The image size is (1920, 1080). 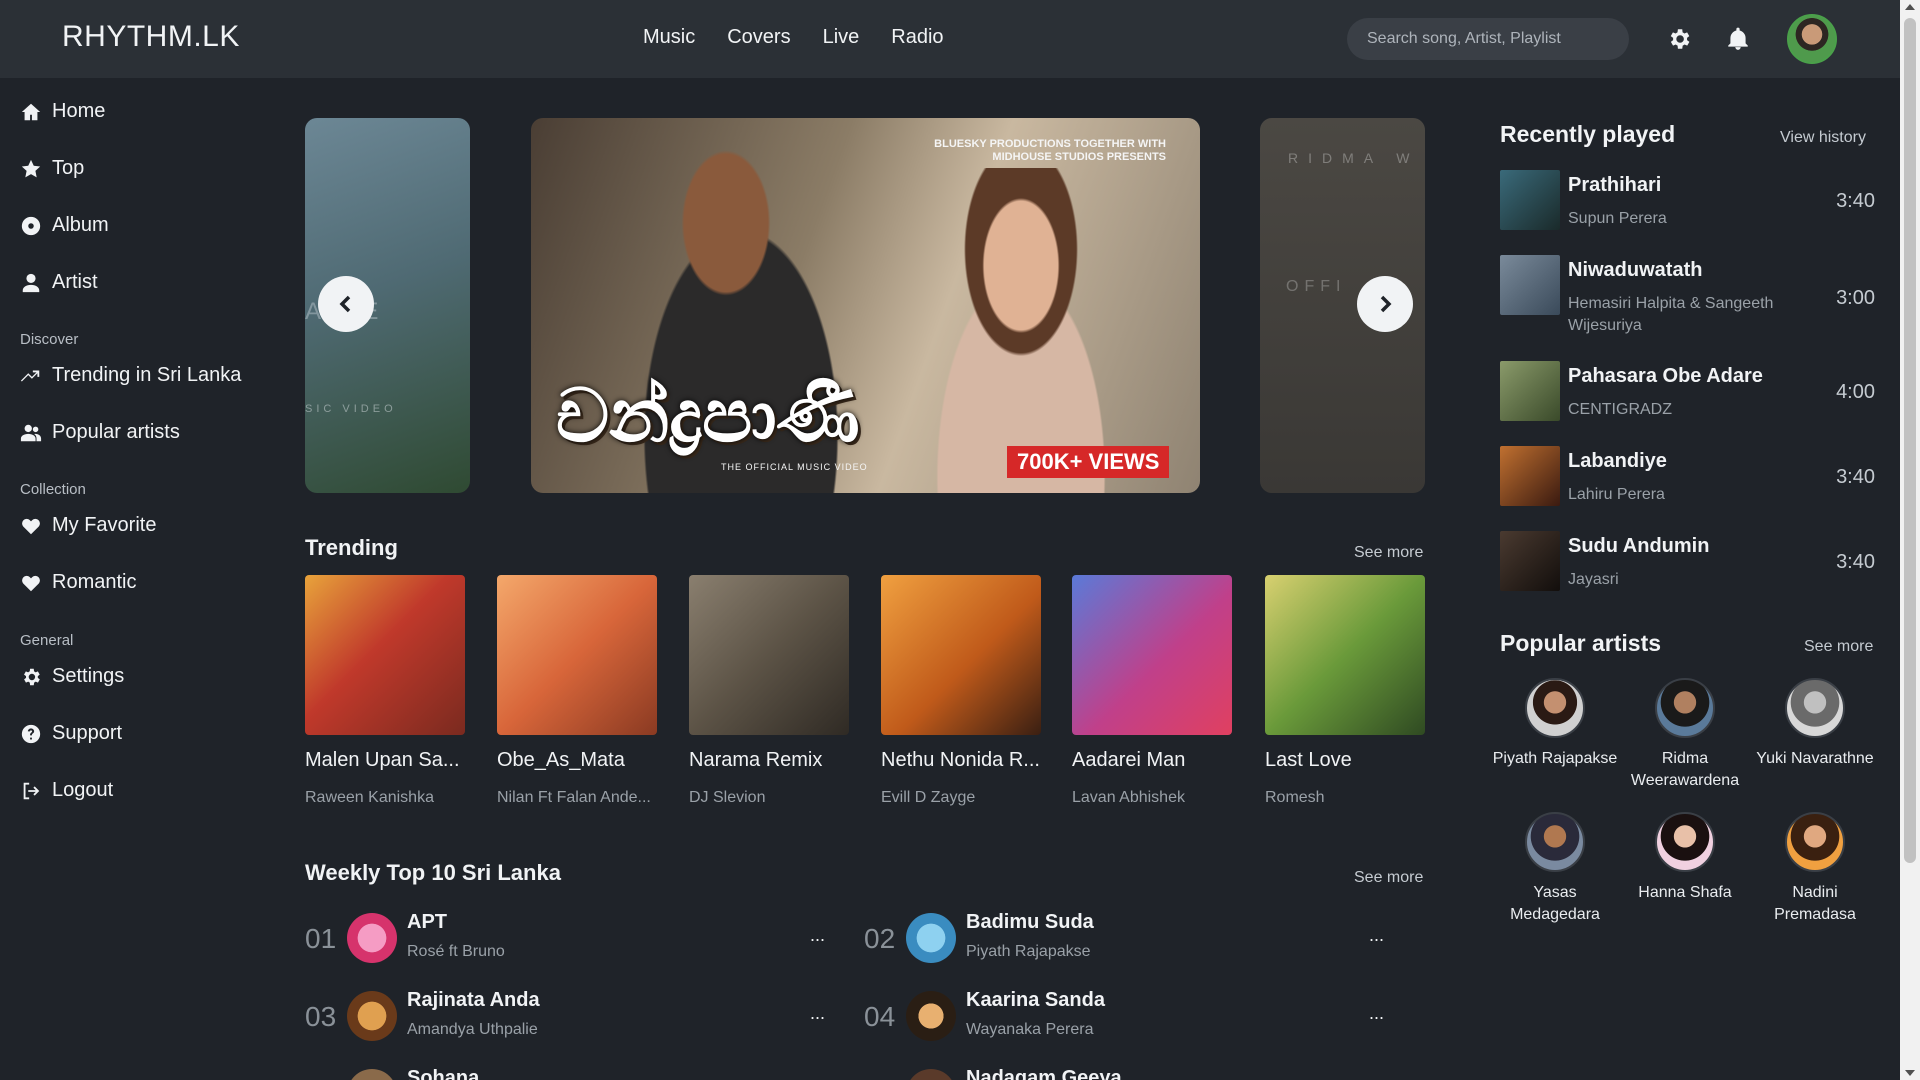 I want to click on sidebar-item-top: Top, so click(x=52, y=168).